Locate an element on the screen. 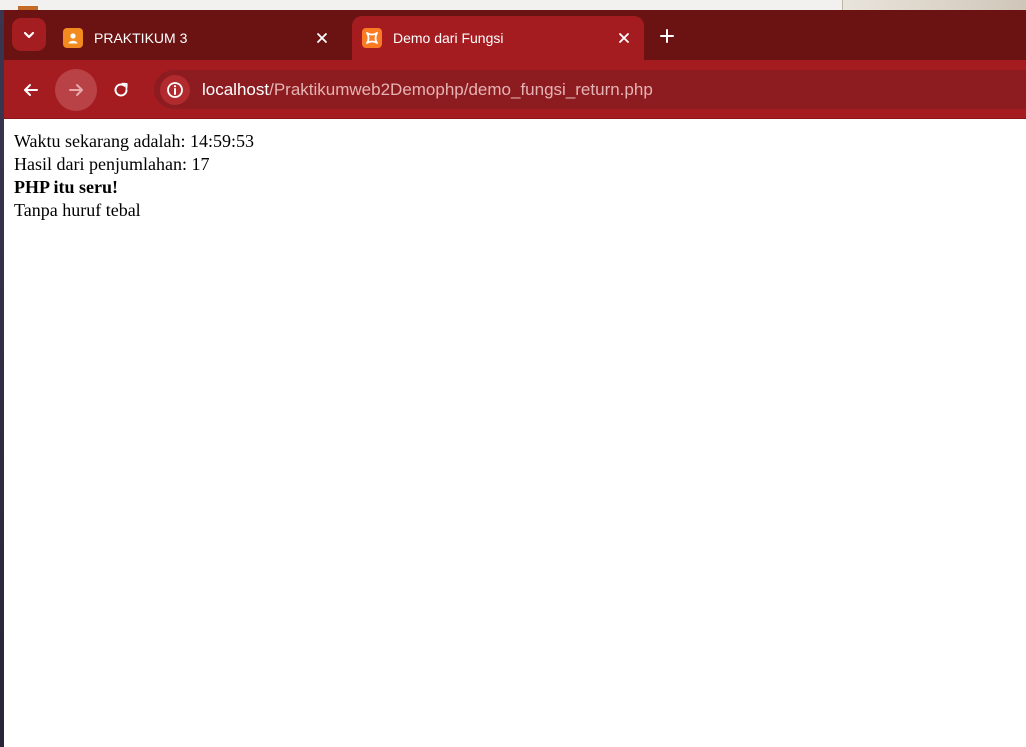 The height and width of the screenshot is (747, 1026). tab-title: Demo dari Fungsi is located at coordinates (448, 38).